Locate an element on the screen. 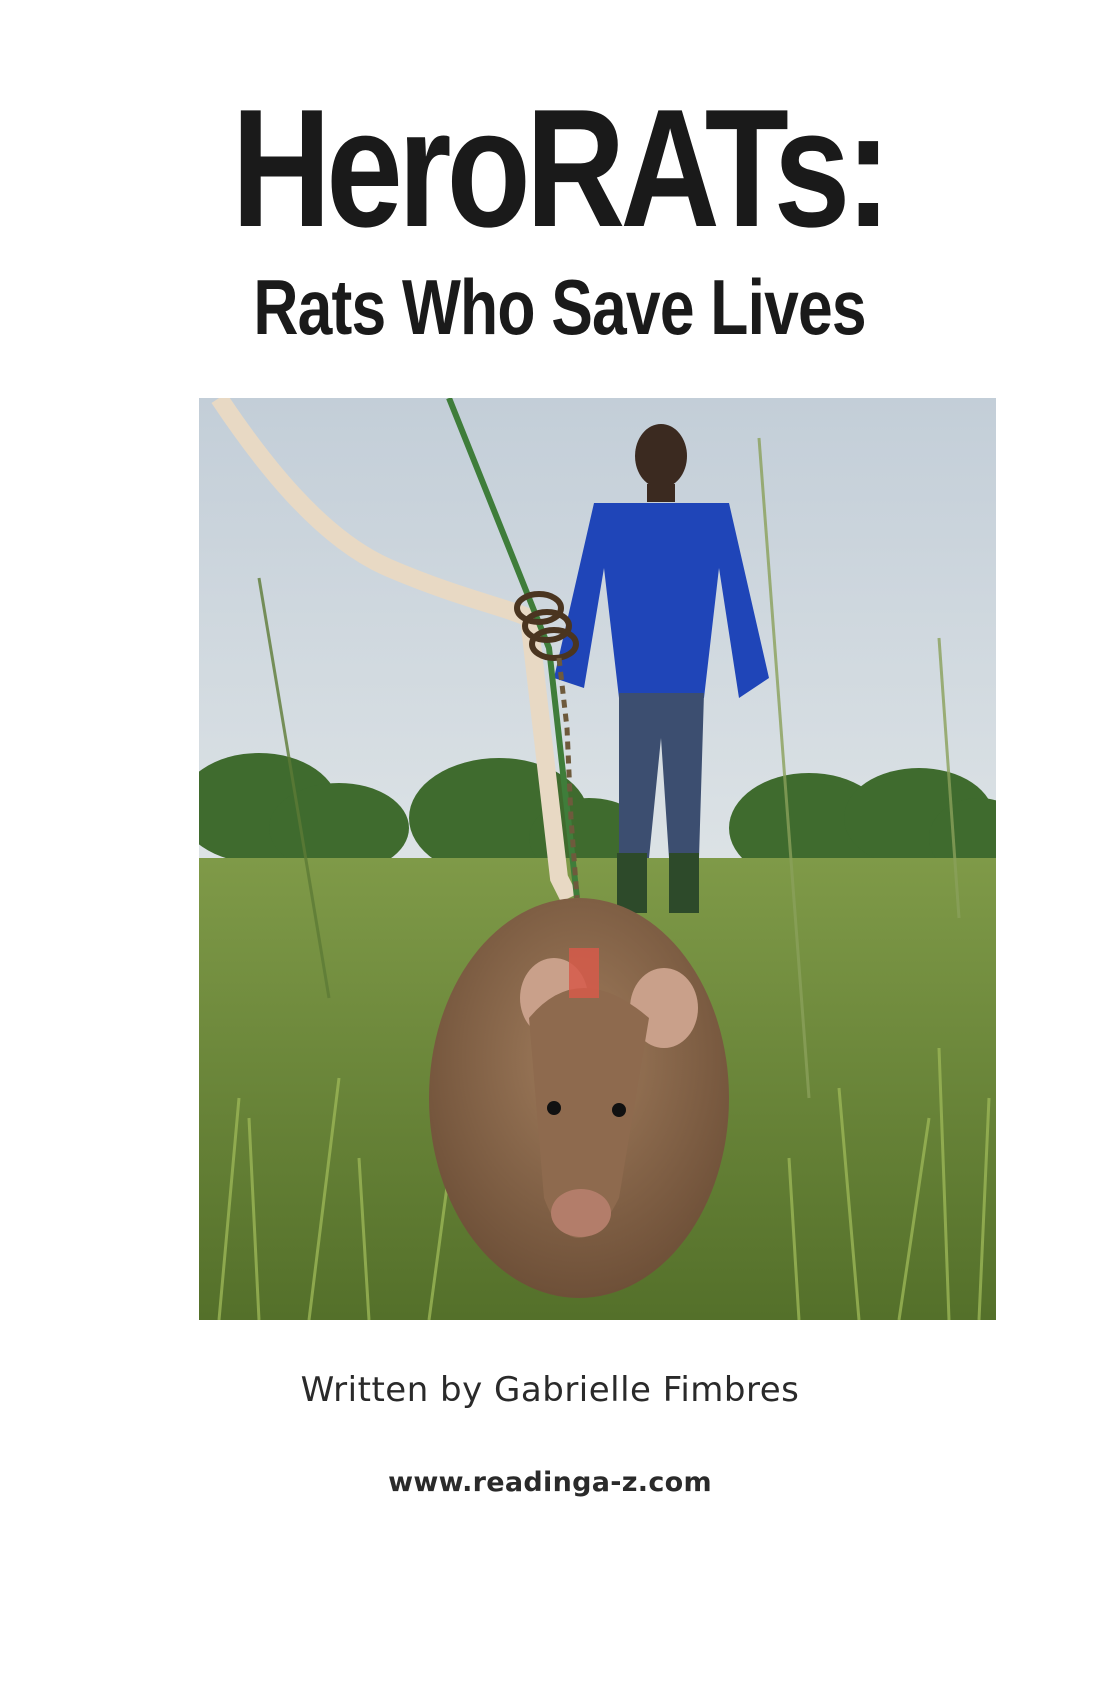 The width and height of the screenshot is (1100, 1700). book-subtitle: Rats Who Save Lives is located at coordinates (559, 307).